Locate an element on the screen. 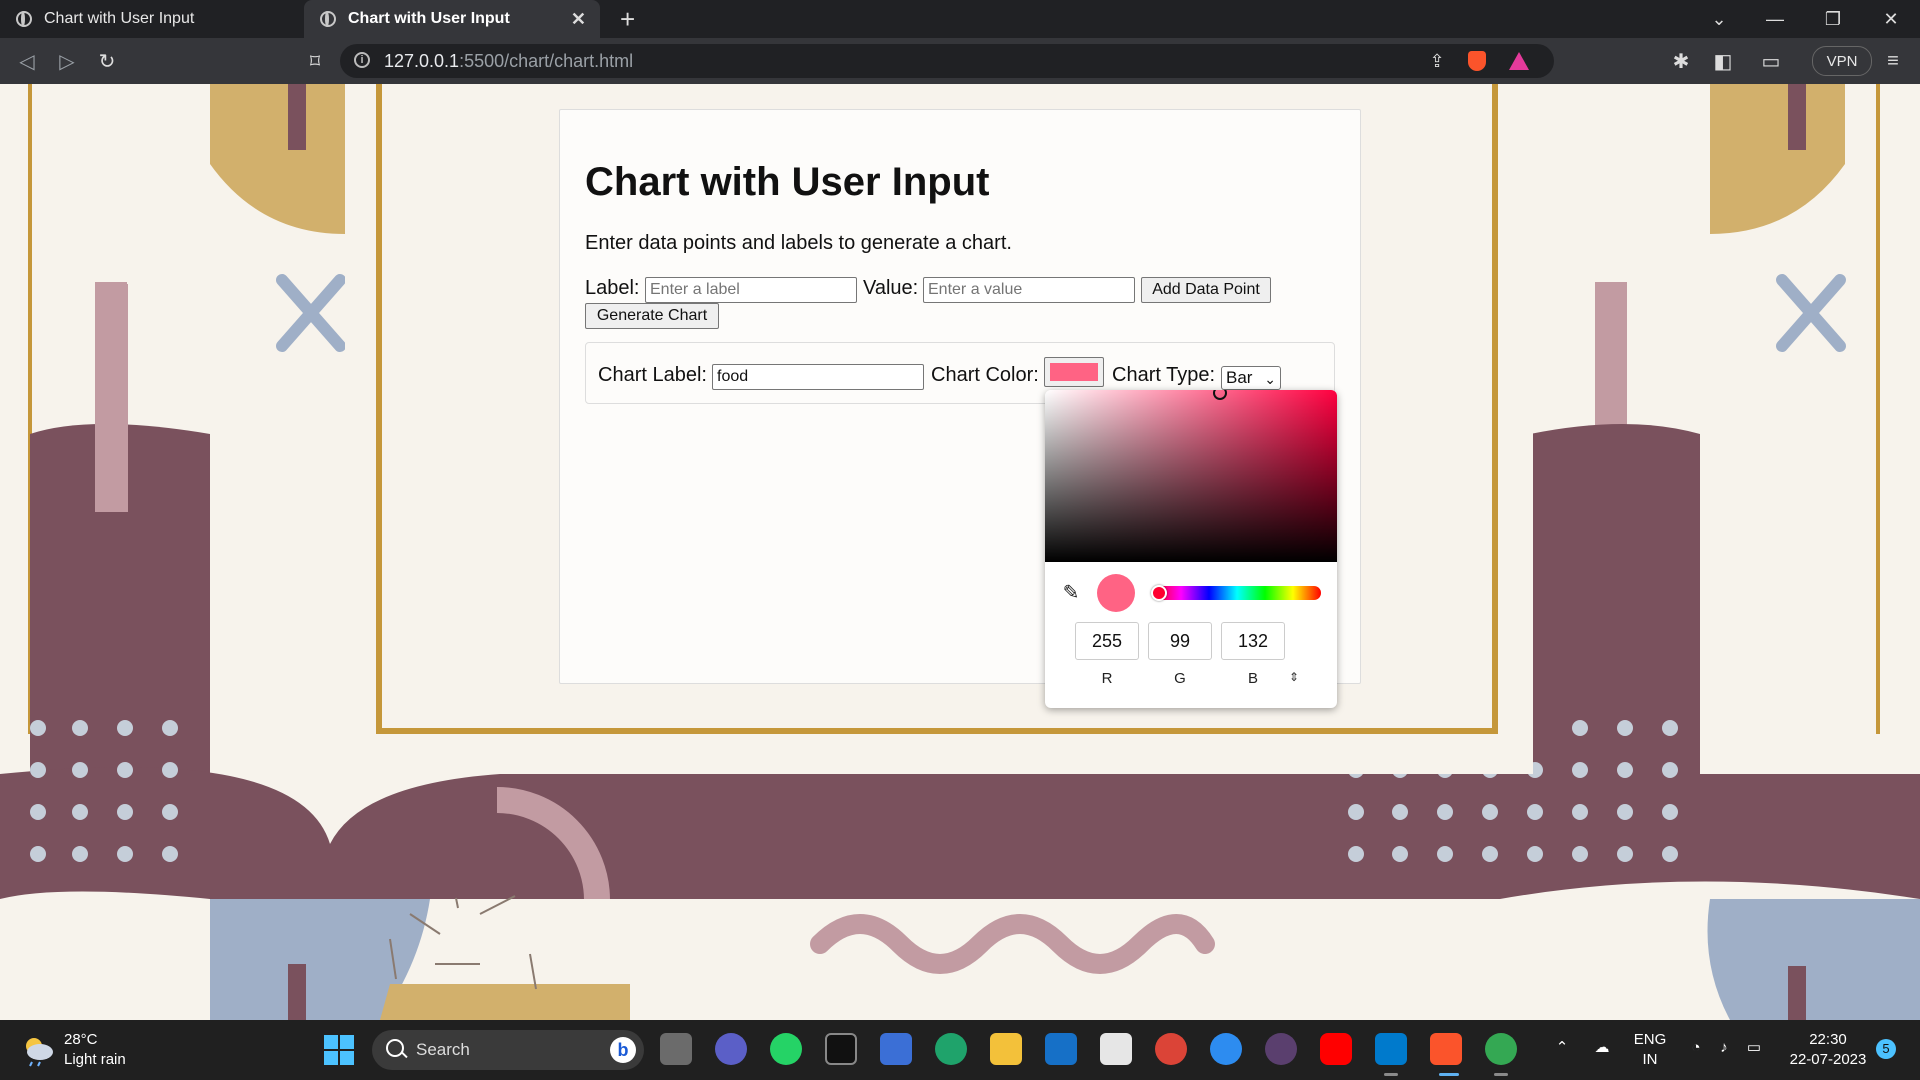  tab-chart-active: Chart with User Input ✕ is located at coordinates (452, 19).